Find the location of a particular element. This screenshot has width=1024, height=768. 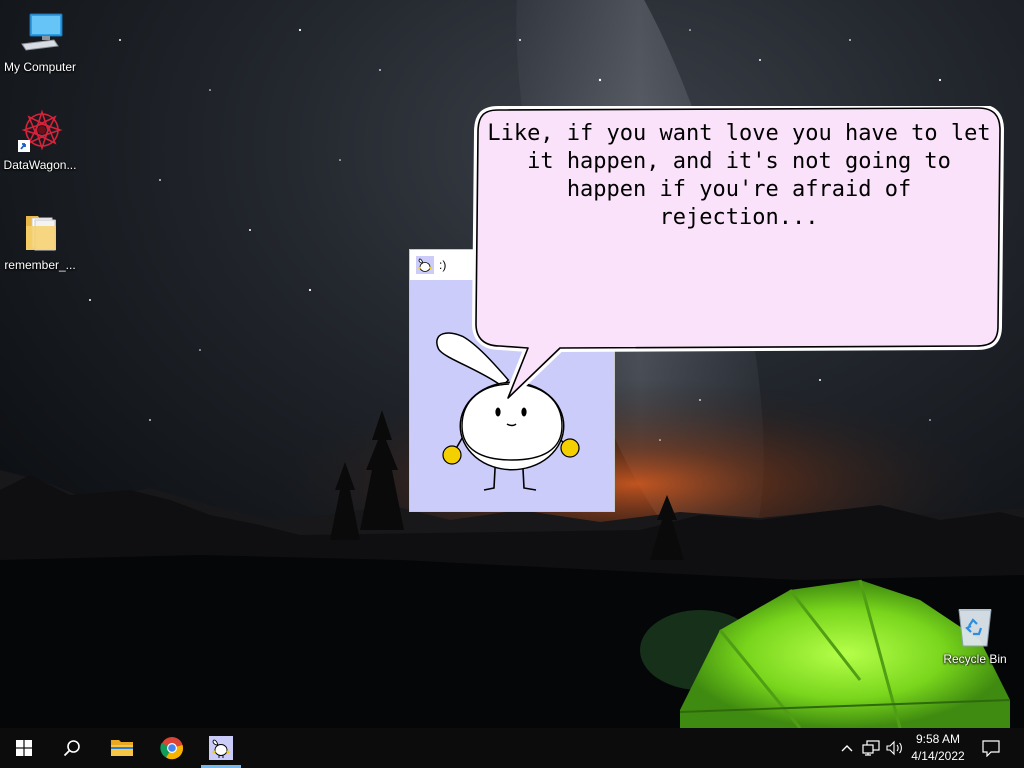

network-icon is located at coordinates (871, 748).